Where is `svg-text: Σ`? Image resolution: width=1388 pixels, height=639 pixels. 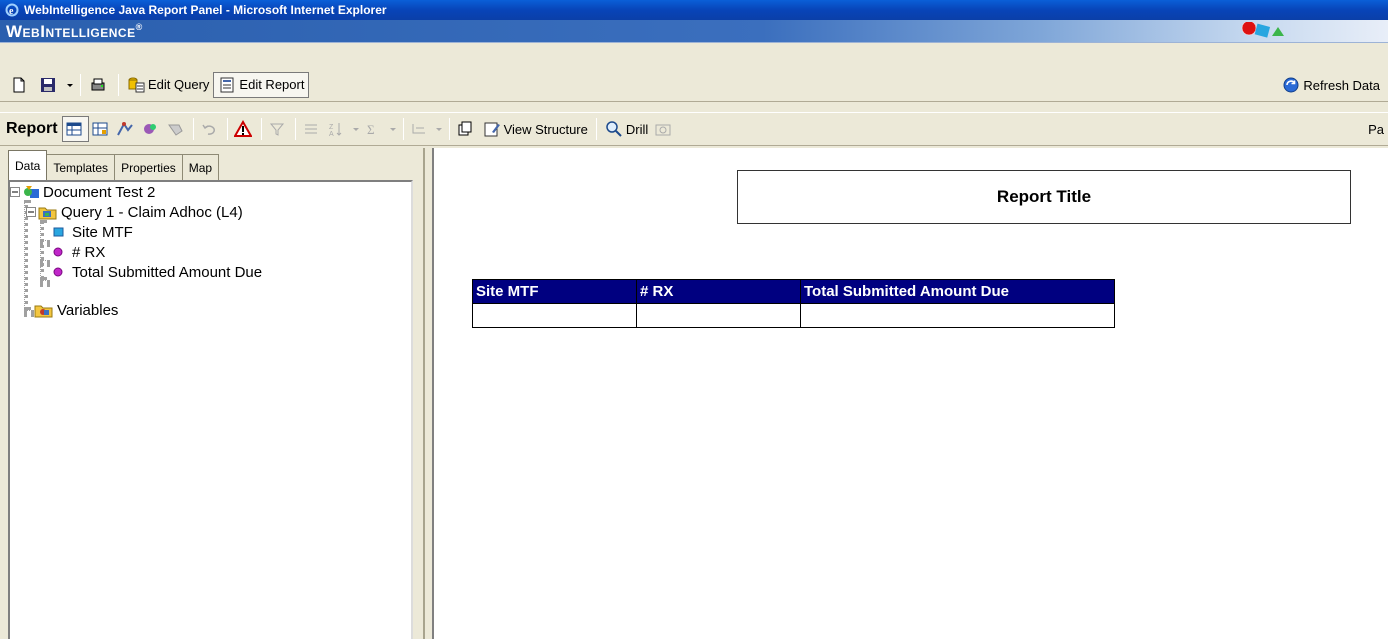 svg-text: Σ is located at coordinates (371, 129).